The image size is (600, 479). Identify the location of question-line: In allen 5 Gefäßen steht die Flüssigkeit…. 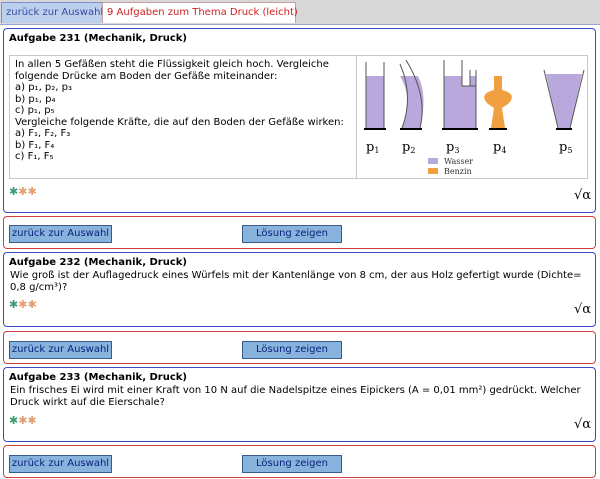
(172, 64).